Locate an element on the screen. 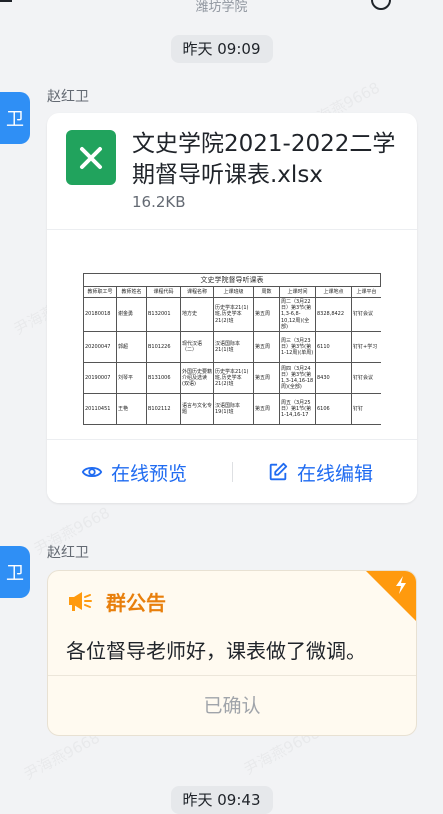 This screenshot has width=443, height=814. table-cell: B101226 is located at coordinates (163, 347).